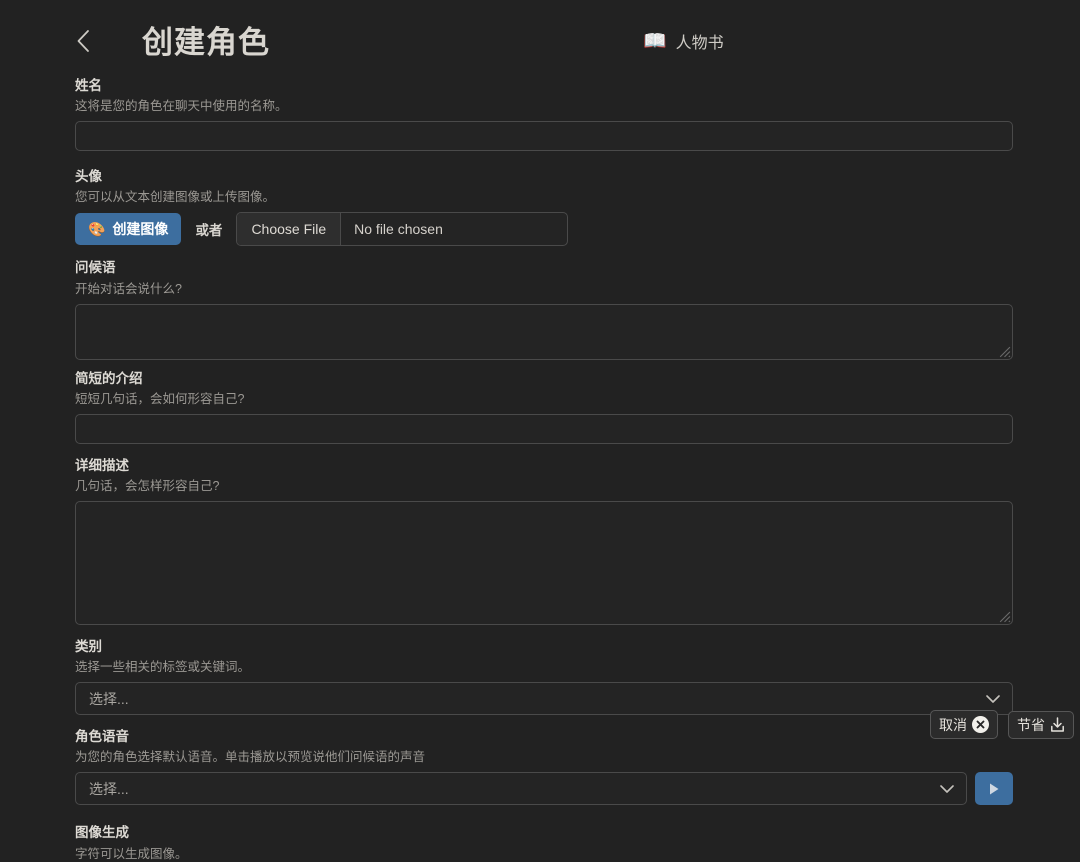  I want to click on voice-label: 角色语音, so click(102, 737).